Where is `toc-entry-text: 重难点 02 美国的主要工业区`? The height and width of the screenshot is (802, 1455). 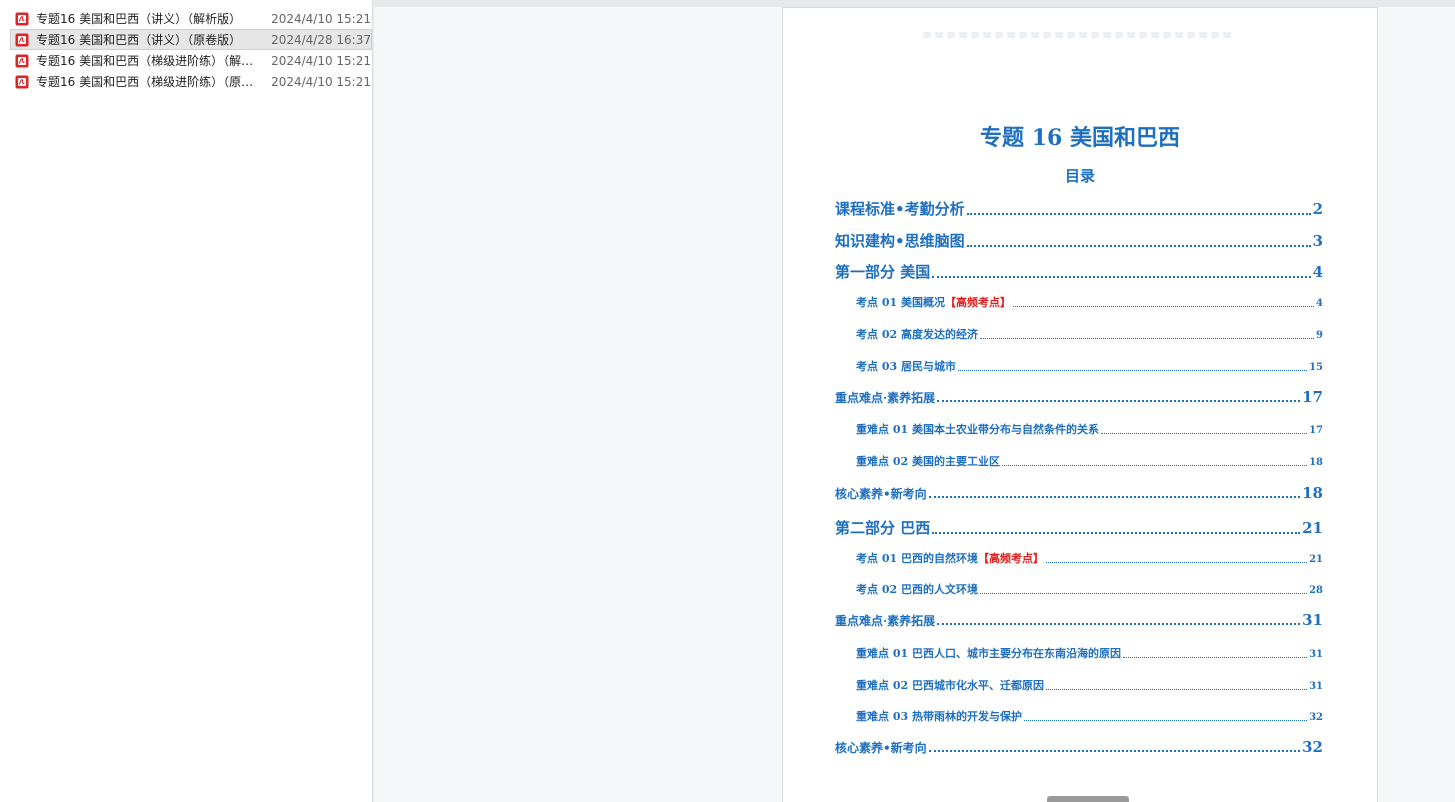
toc-entry-text: 重难点 02 美国的主要工业区 is located at coordinates (928, 461).